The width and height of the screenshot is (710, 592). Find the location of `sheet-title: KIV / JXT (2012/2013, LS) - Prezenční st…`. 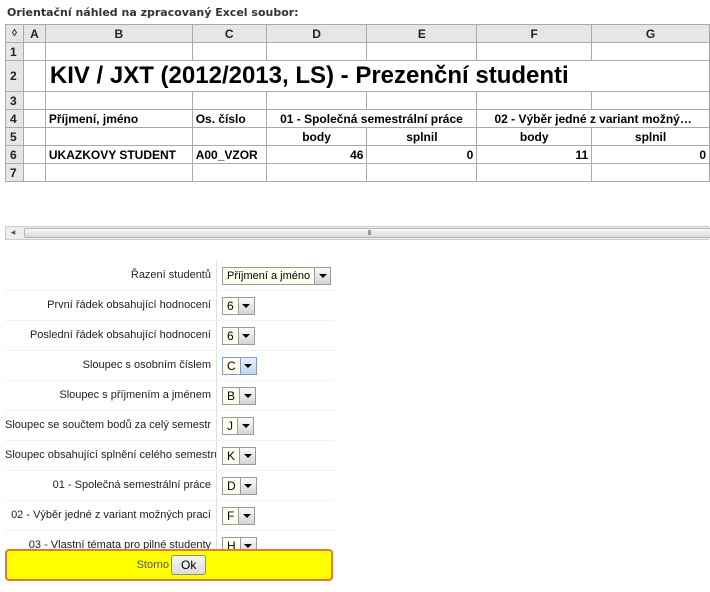

sheet-title: KIV / JXT (2012/2013, LS) - Prezenční st… is located at coordinates (377, 76).